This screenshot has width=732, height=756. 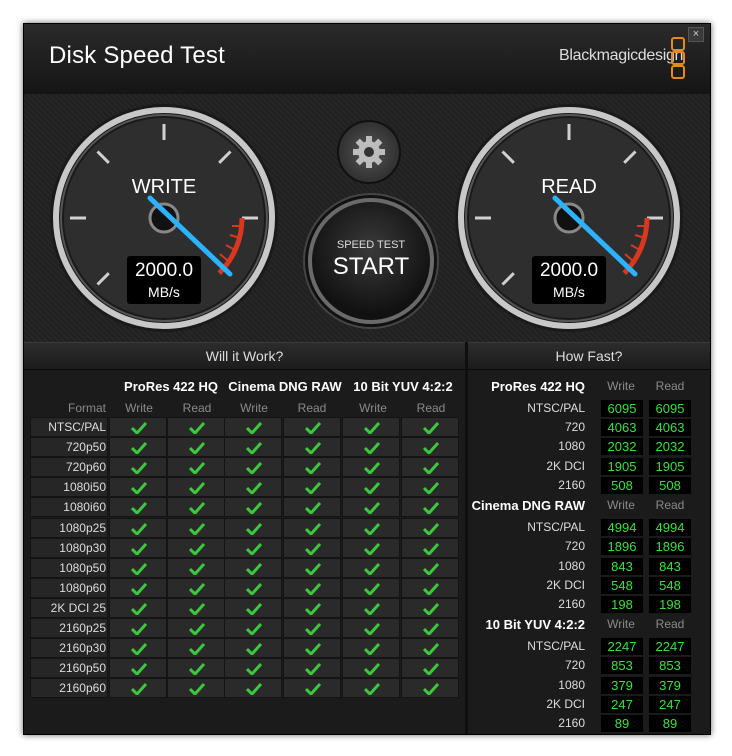 What do you see at coordinates (164, 187) in the screenshot?
I see `write-gauge-label: WRITE` at bounding box center [164, 187].